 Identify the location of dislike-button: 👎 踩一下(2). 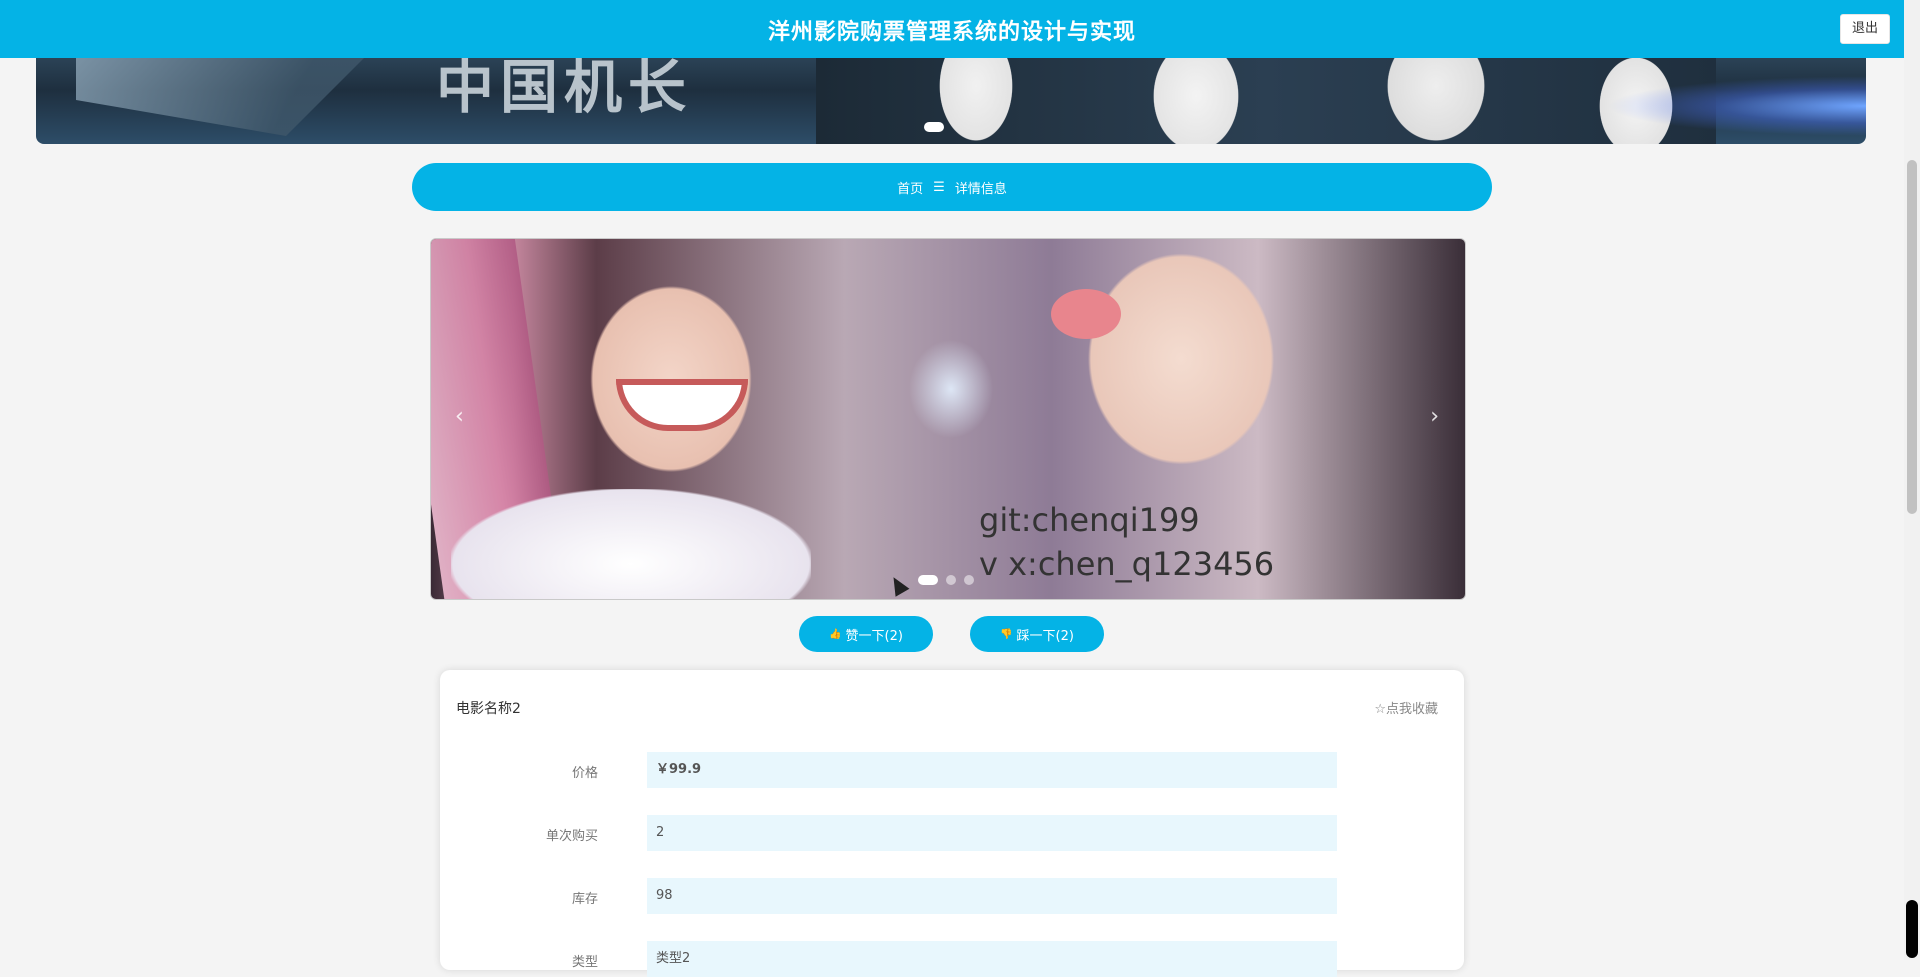
(1037, 634).